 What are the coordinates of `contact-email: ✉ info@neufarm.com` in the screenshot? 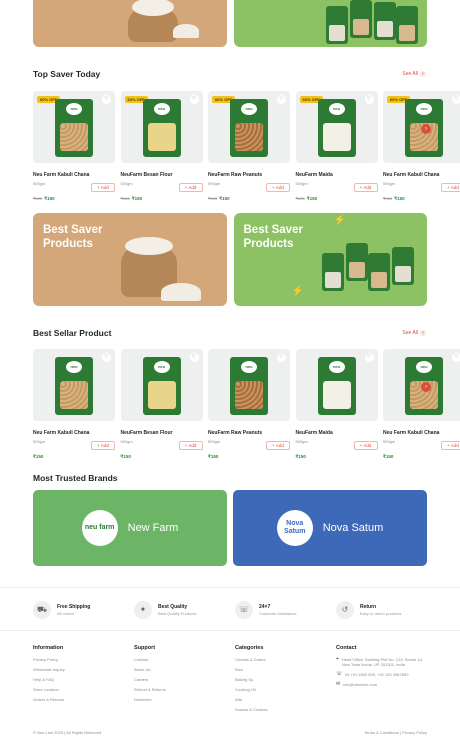 It's located at (381, 685).